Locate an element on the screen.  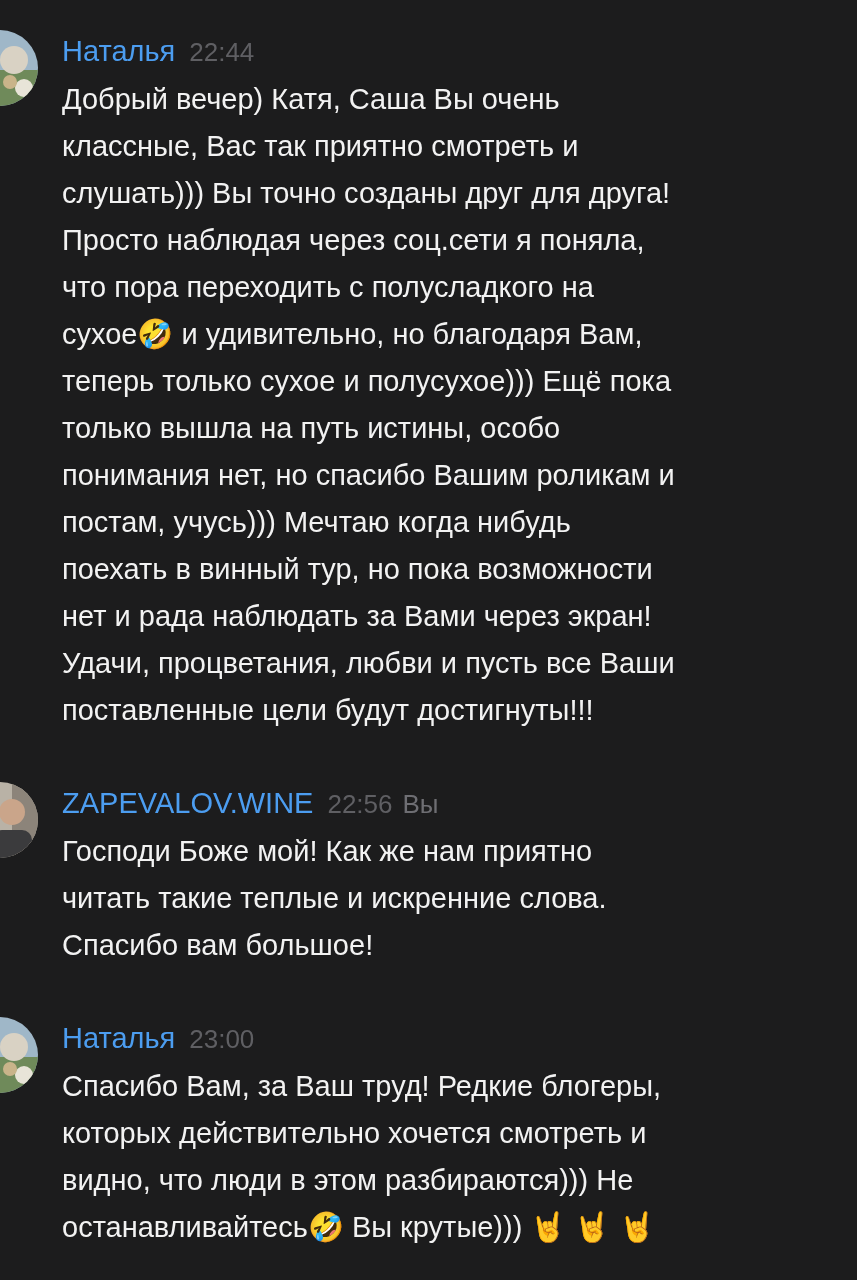
message-time: 23:00 is located at coordinates (222, 1039).